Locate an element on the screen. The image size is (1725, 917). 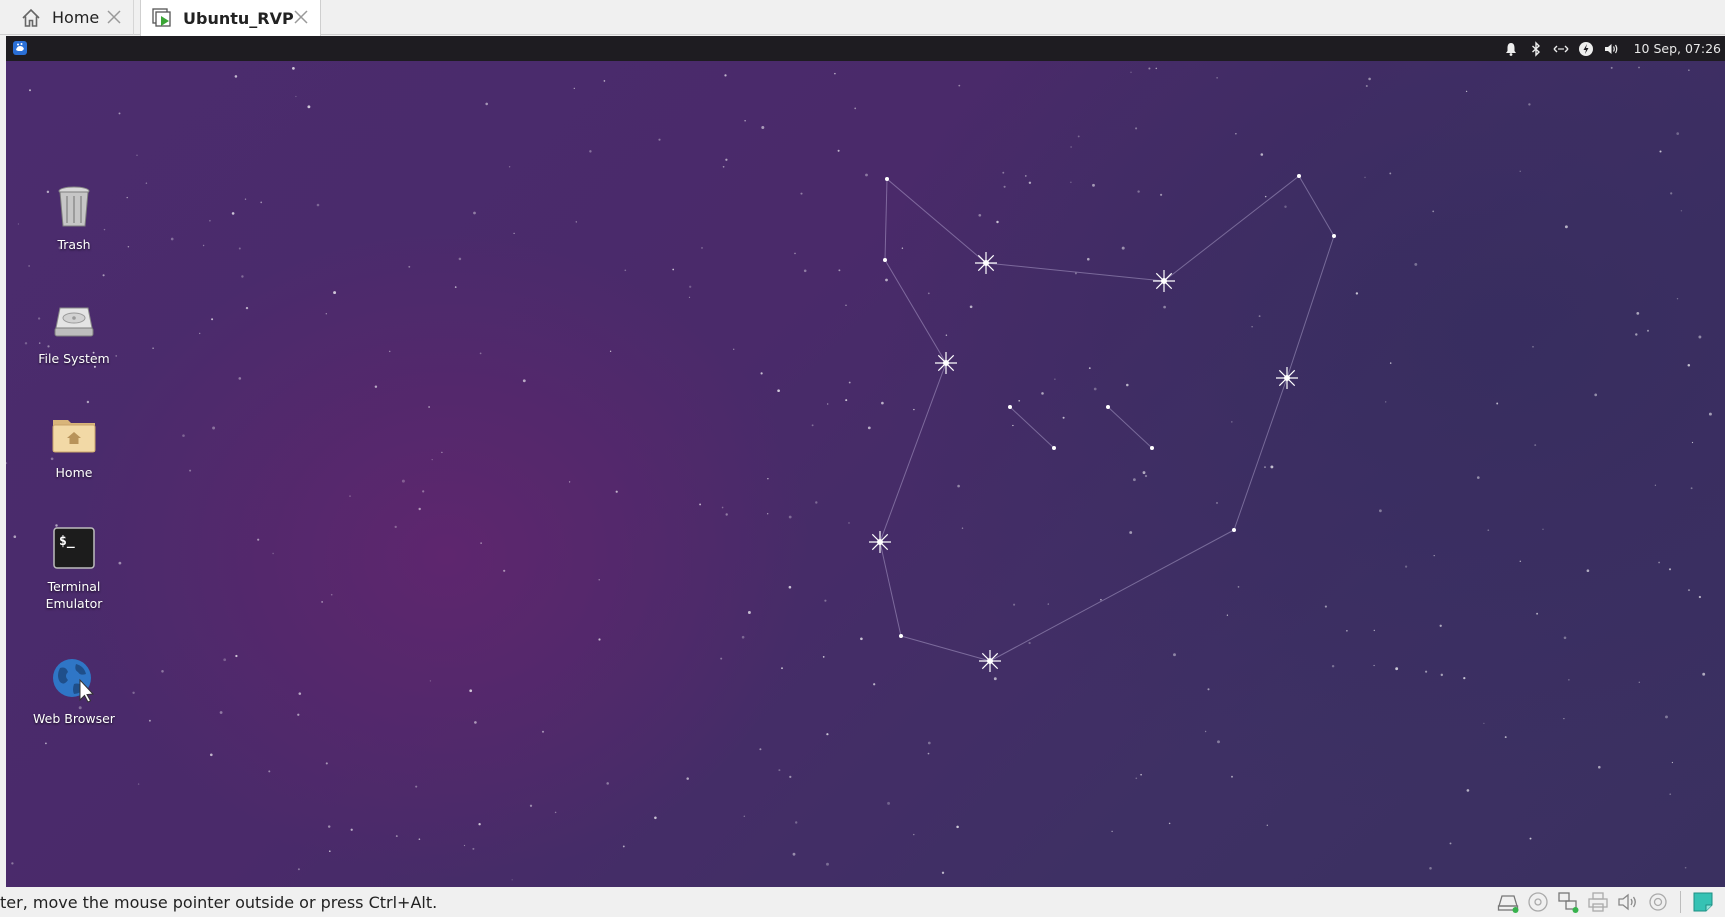
optical-drive-icon is located at coordinates (1538, 902).